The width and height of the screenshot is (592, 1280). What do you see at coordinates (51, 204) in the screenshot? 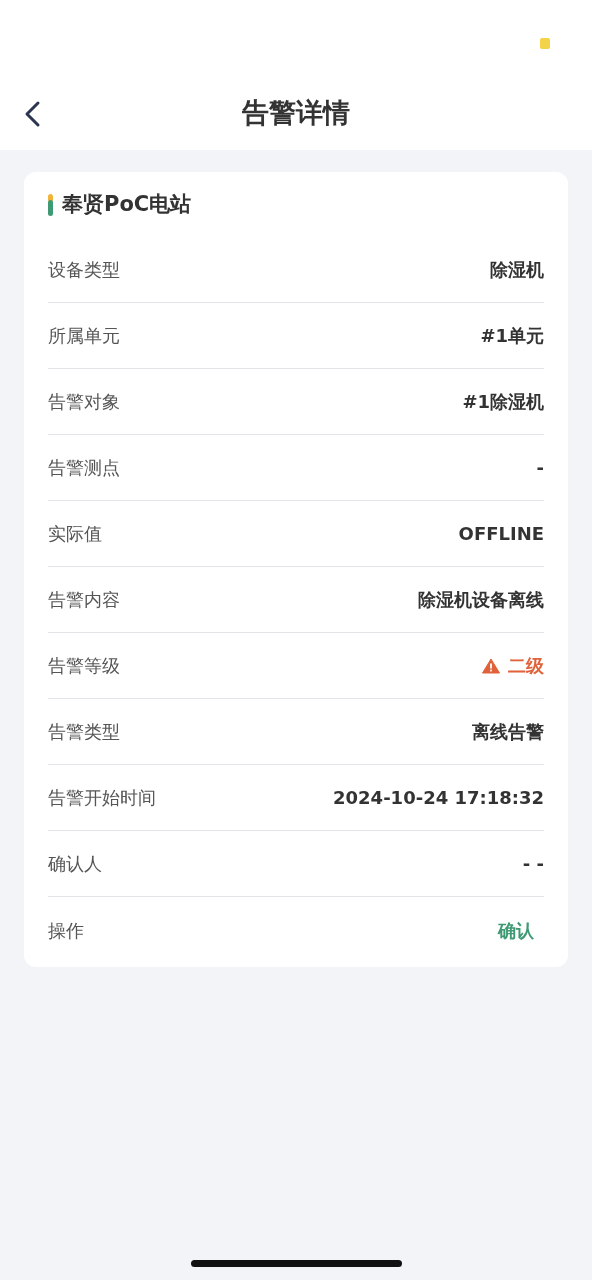
I see `accent-bar-icon` at bounding box center [51, 204].